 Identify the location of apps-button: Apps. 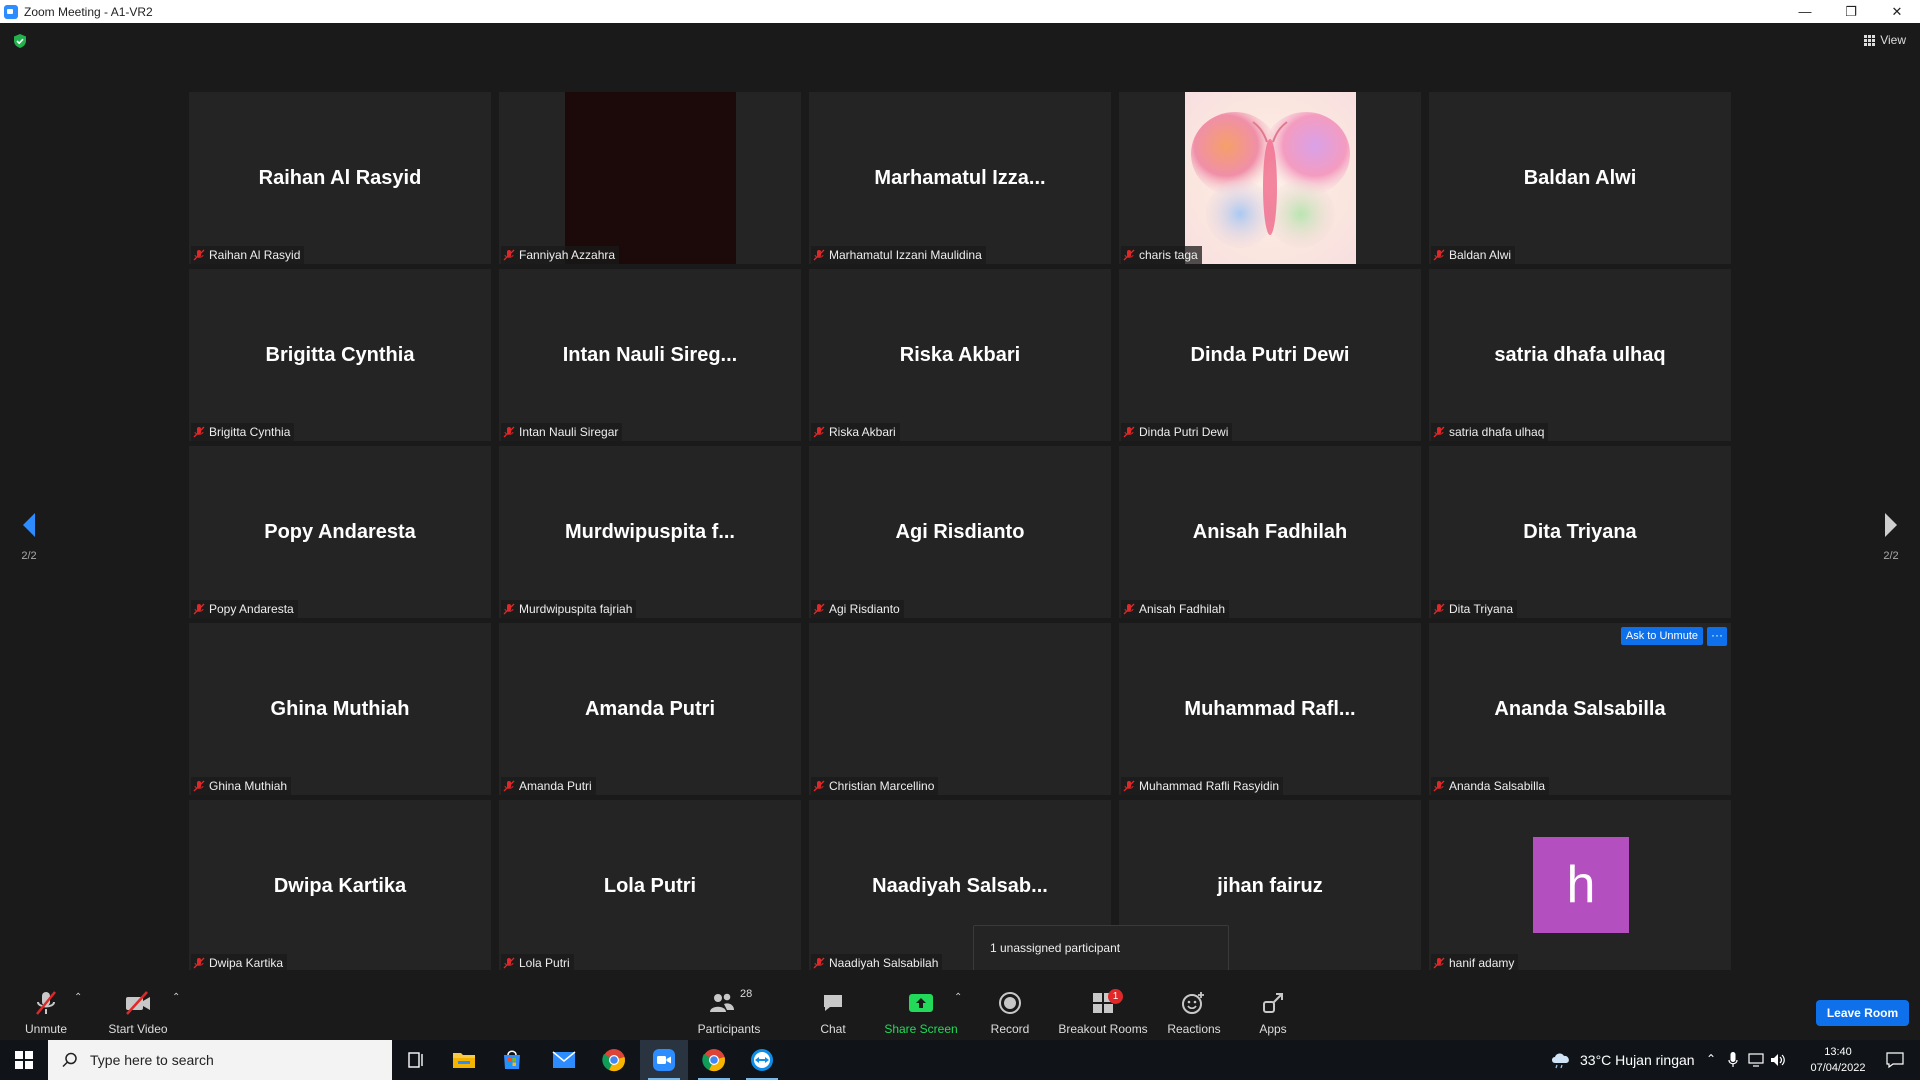
(1273, 1005).